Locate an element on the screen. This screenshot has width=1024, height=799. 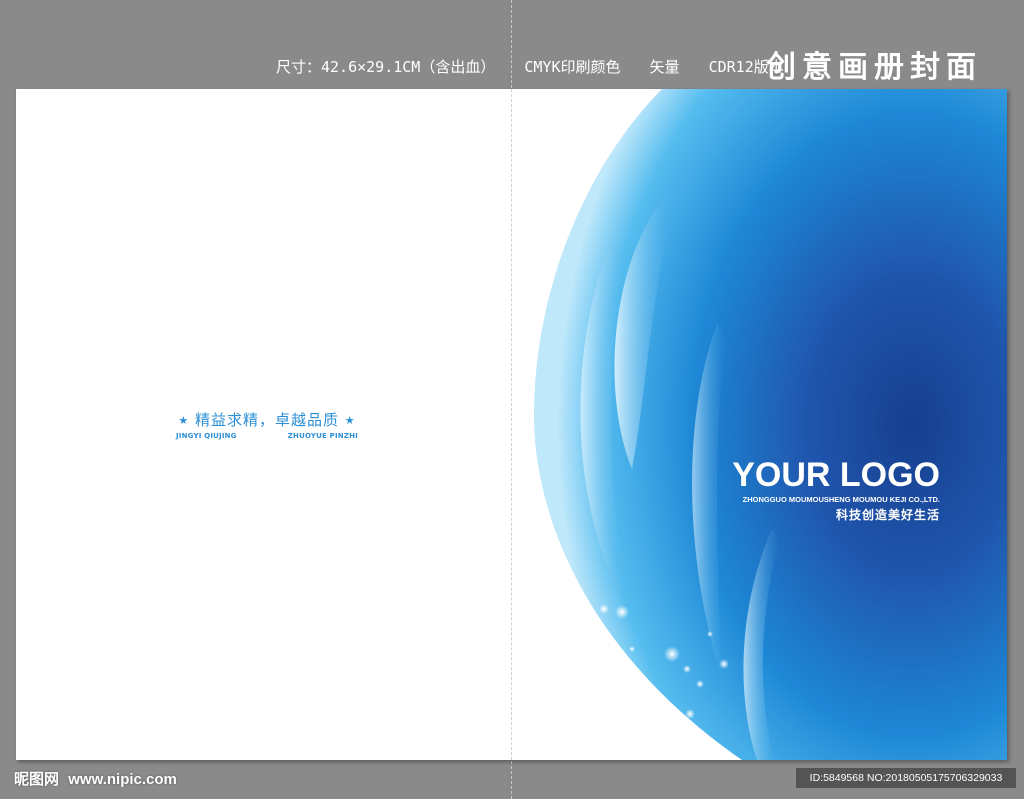
star-icon-right: ★ is located at coordinates (350, 420).